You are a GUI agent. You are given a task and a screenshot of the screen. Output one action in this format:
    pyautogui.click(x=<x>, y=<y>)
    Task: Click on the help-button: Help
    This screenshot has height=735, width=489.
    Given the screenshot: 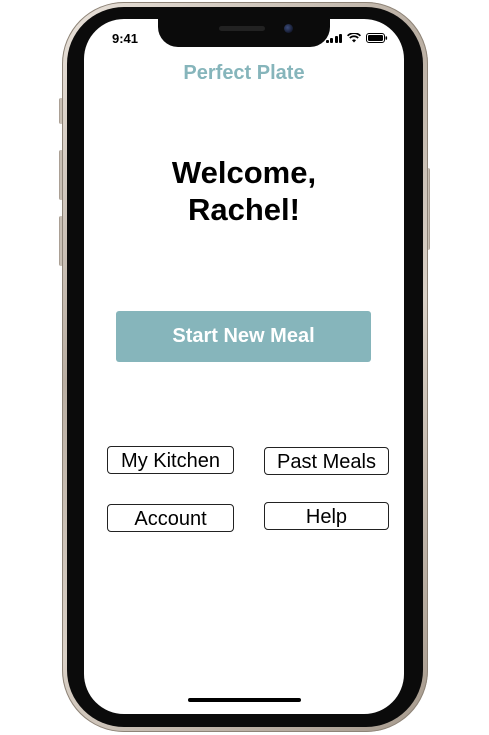 What is the action you would take?
    pyautogui.click(x=326, y=516)
    